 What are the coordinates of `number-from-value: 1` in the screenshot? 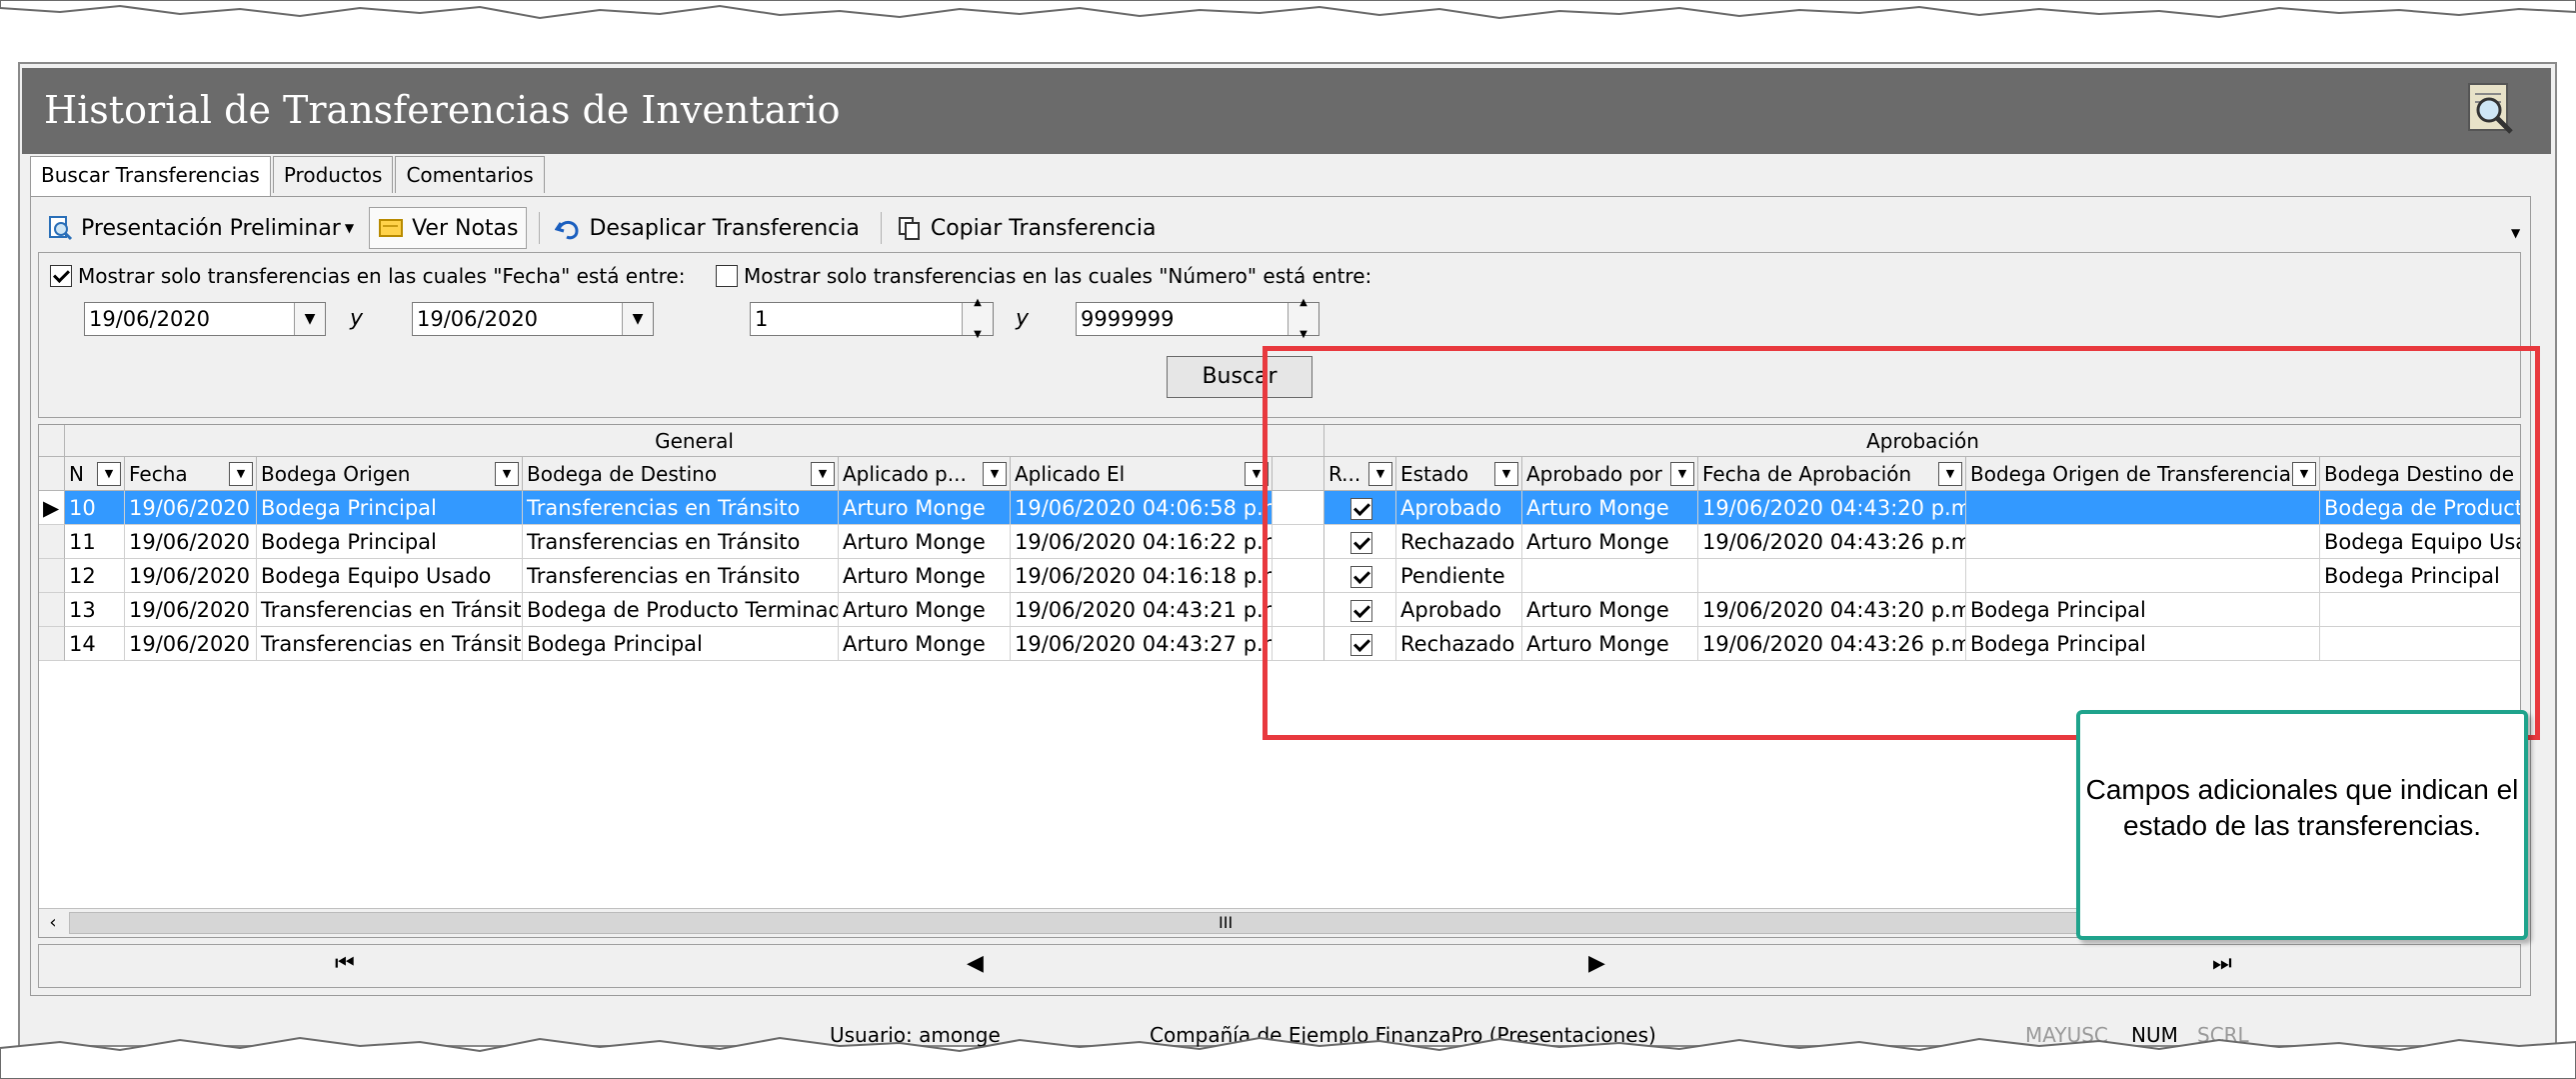 It's located at (762, 319).